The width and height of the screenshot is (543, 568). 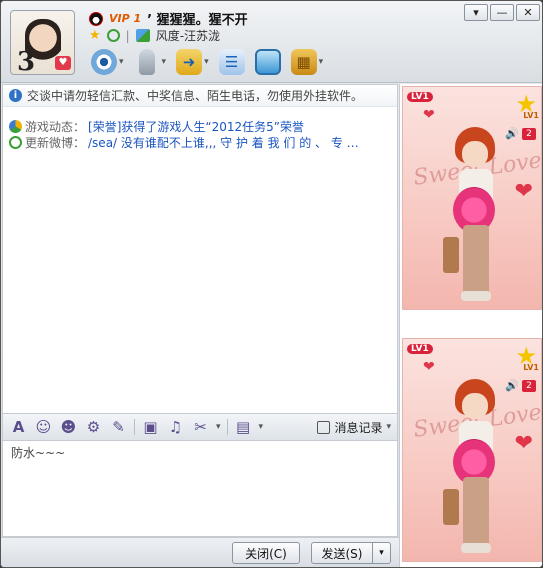 What do you see at coordinates (125, 18) in the screenshot?
I see `vip-badge: VIP 1` at bounding box center [125, 18].